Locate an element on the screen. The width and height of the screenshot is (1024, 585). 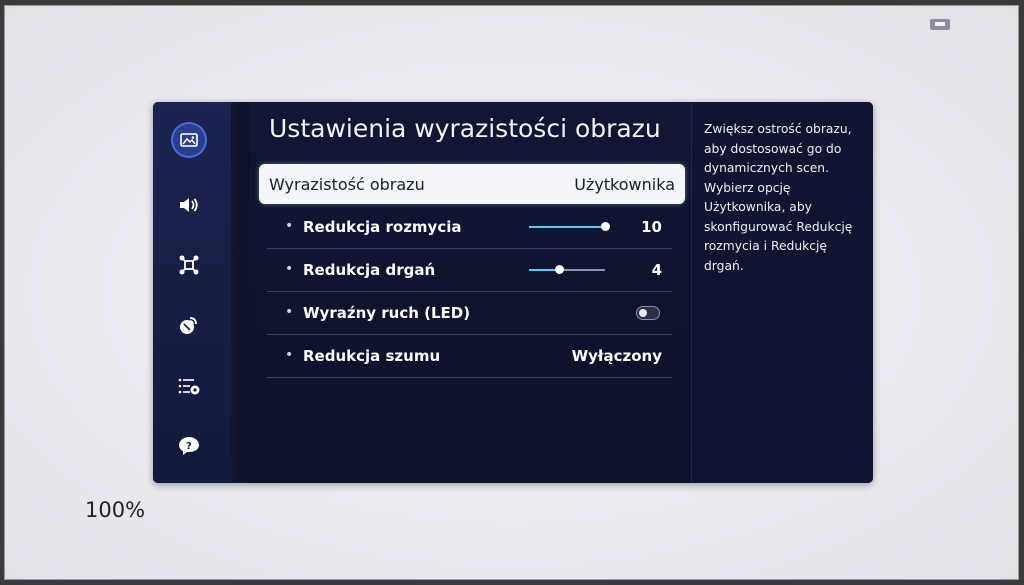
judder-reduction-label: Redukcja drgań is located at coordinates (369, 270).